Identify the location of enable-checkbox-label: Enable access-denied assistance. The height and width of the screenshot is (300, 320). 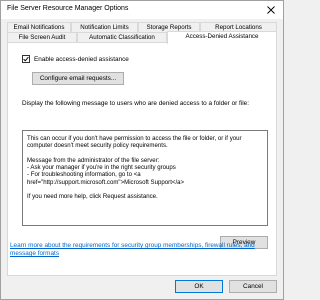
(81, 59).